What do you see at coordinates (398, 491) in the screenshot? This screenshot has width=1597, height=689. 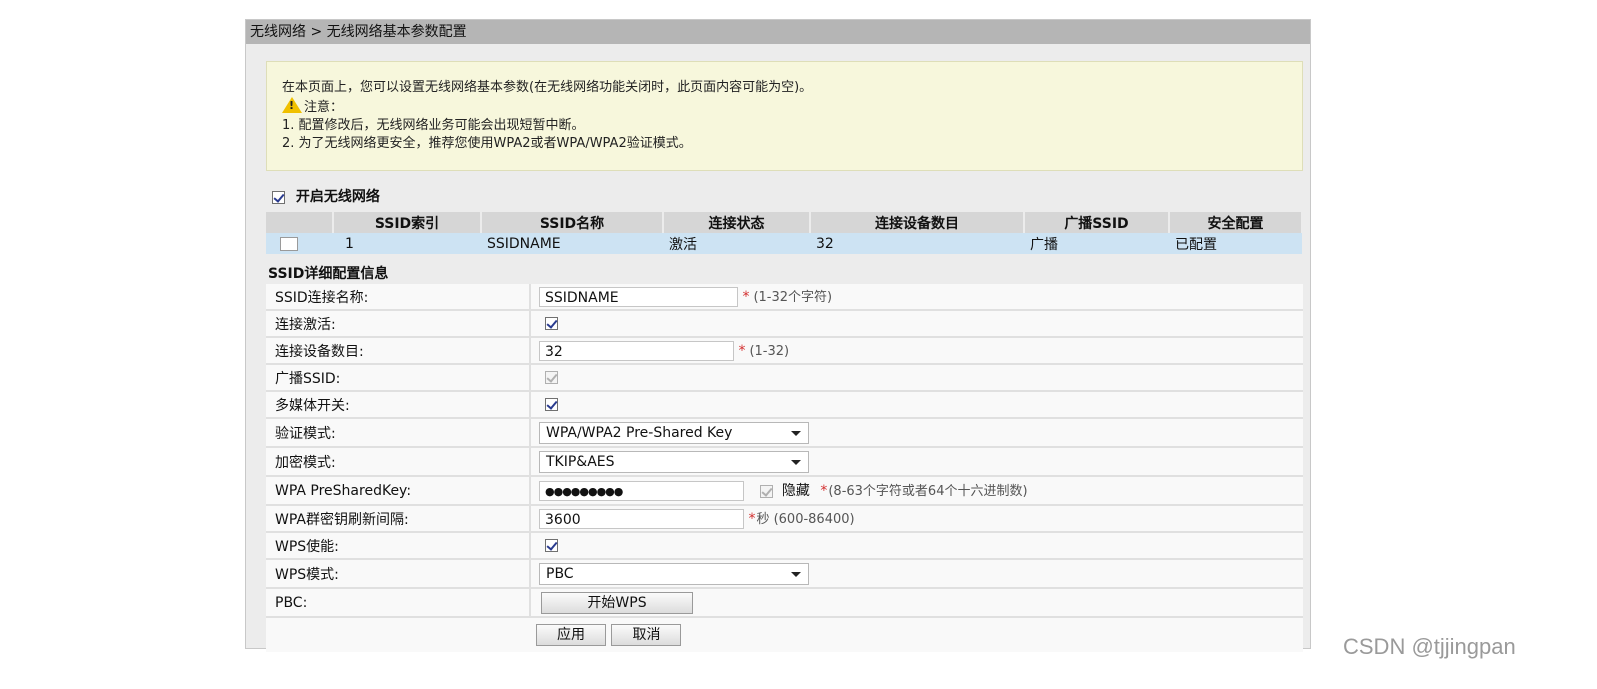 I see `psk-label: WPA PreSharedKey:` at bounding box center [398, 491].